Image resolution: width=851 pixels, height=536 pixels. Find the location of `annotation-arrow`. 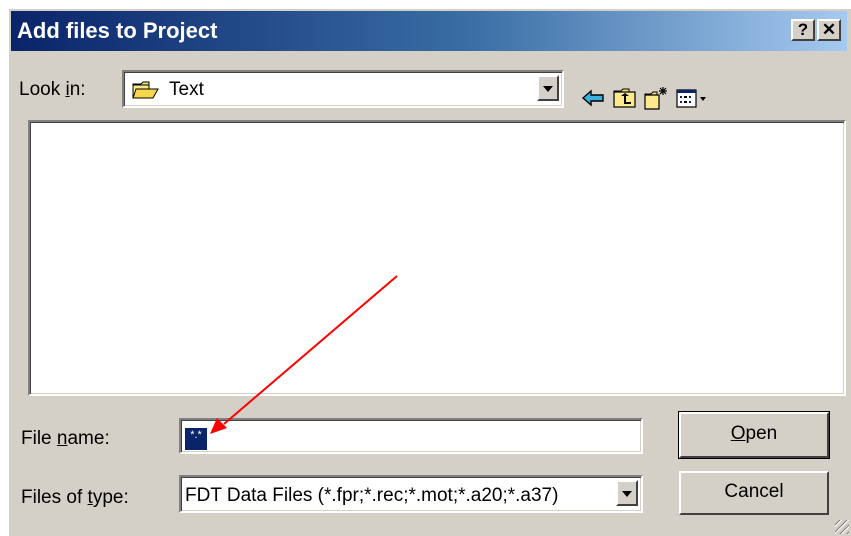

annotation-arrow is located at coordinates (304, 354).